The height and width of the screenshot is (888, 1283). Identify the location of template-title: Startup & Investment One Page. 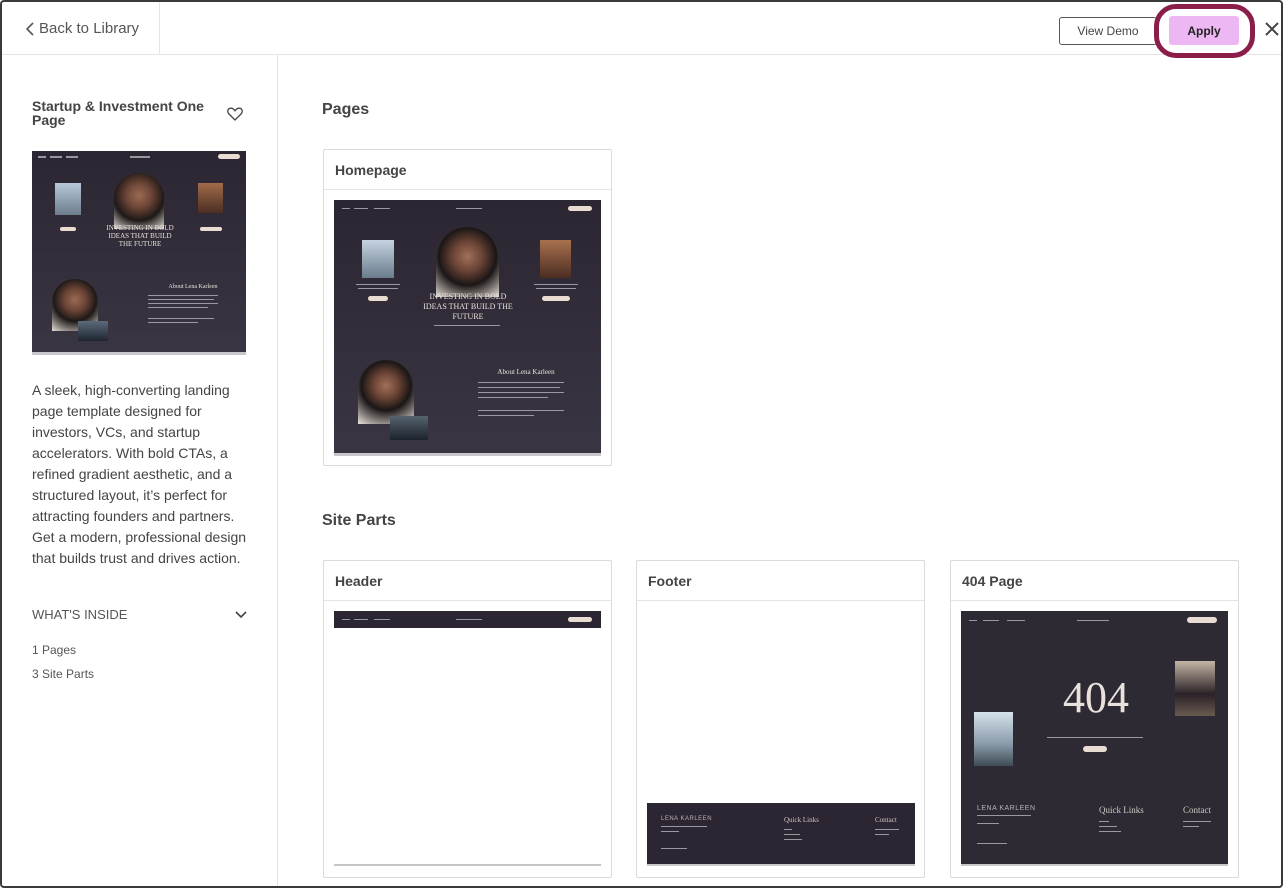
(118, 113).